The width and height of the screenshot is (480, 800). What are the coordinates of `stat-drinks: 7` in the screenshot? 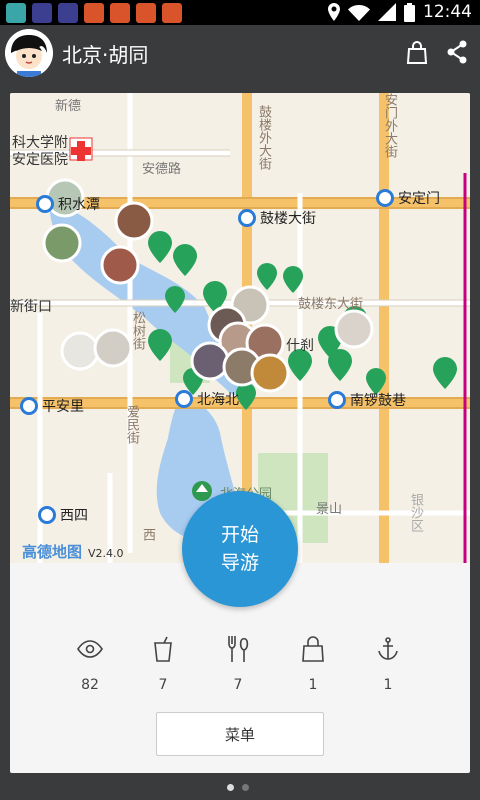 It's located at (163, 663).